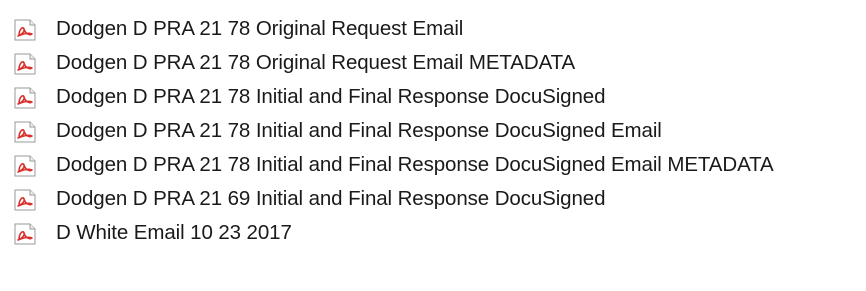 The image size is (866, 291). I want to click on file-name: D White Email 10 23 2017, so click(174, 232).